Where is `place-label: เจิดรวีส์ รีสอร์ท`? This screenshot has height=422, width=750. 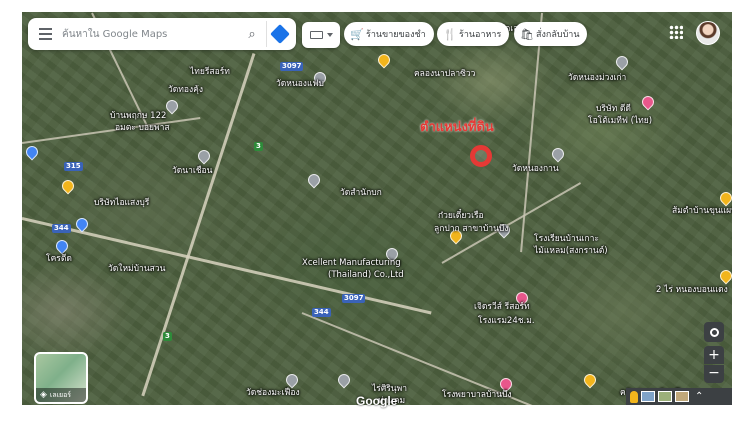
place-label: เจิดรวีส์ รีสอร์ท is located at coordinates (502, 307).